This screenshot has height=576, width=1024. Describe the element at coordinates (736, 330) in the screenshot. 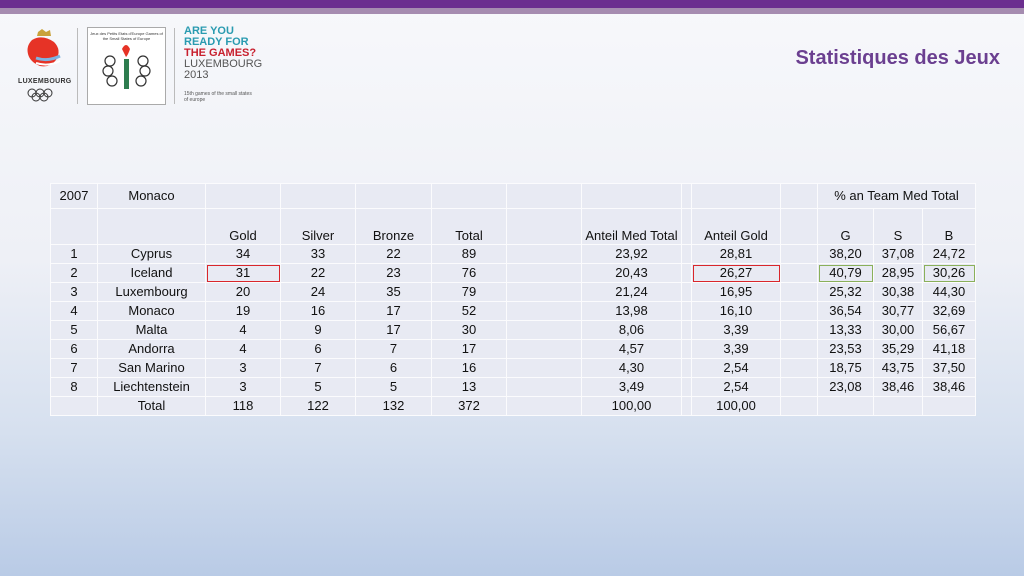

I see `cell-ag: 3,39` at that location.